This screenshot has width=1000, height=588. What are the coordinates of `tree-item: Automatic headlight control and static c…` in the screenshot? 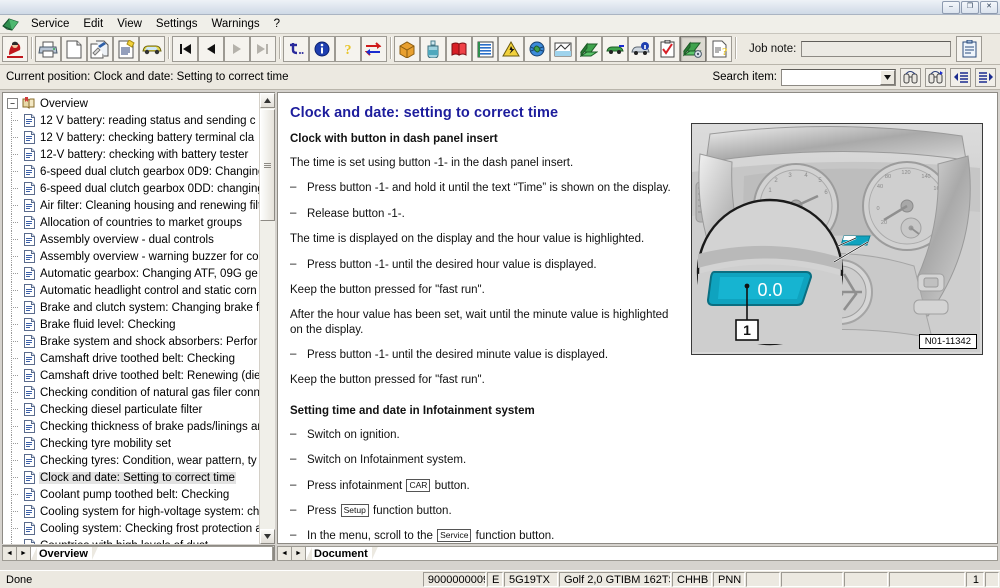 It's located at (132, 290).